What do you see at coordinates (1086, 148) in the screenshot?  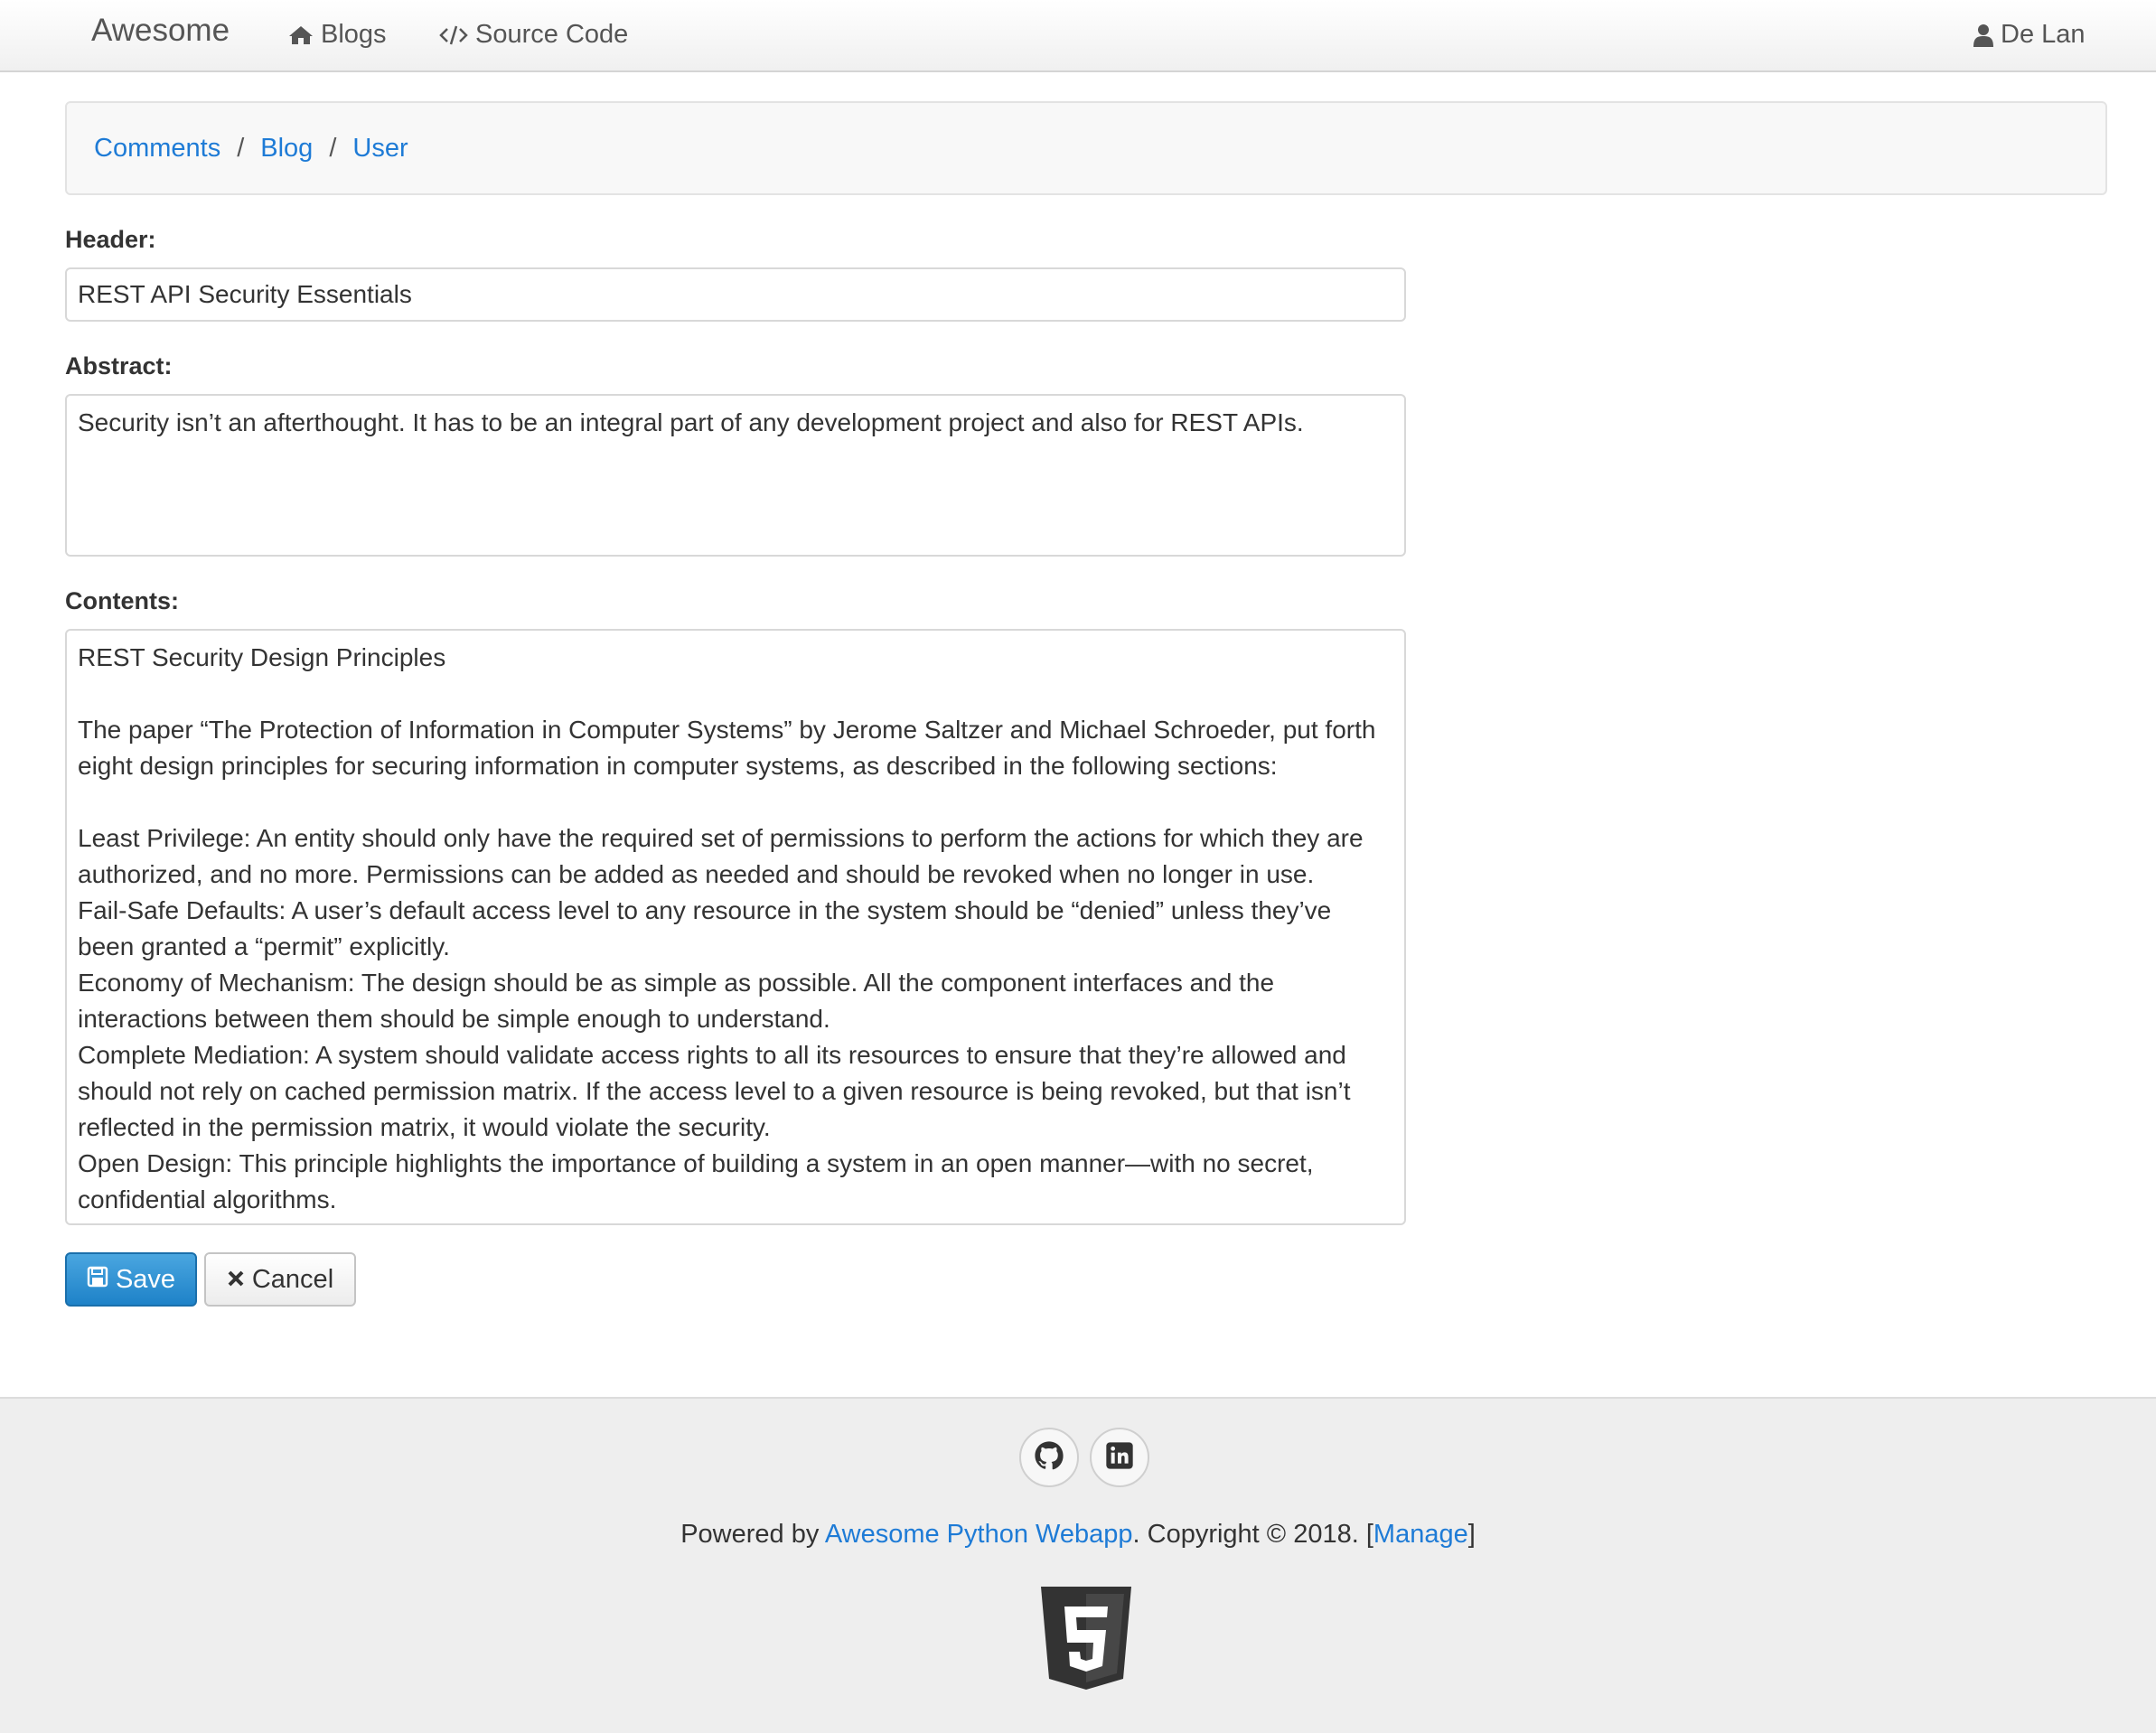 I see `breadcrumb: Comments / Blog / User` at bounding box center [1086, 148].